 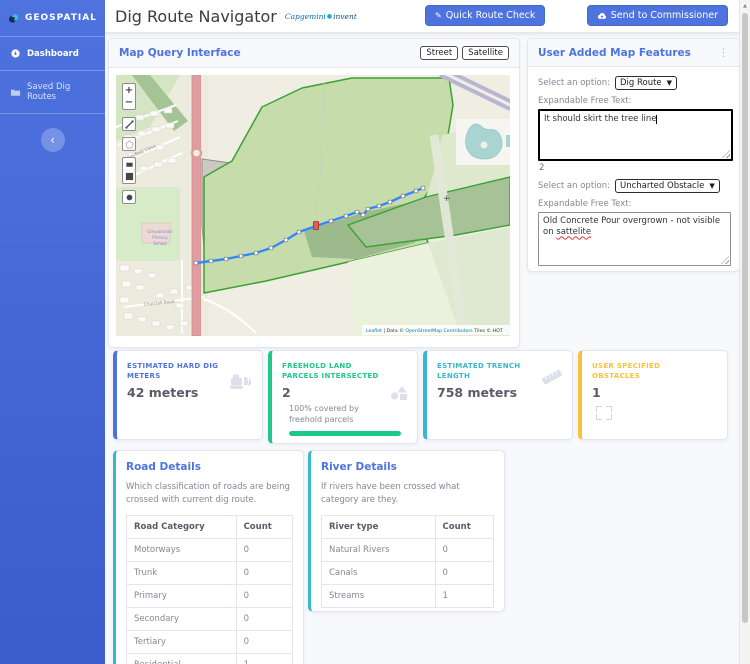 What do you see at coordinates (315, 225) in the screenshot?
I see `obstacle-marker` at bounding box center [315, 225].